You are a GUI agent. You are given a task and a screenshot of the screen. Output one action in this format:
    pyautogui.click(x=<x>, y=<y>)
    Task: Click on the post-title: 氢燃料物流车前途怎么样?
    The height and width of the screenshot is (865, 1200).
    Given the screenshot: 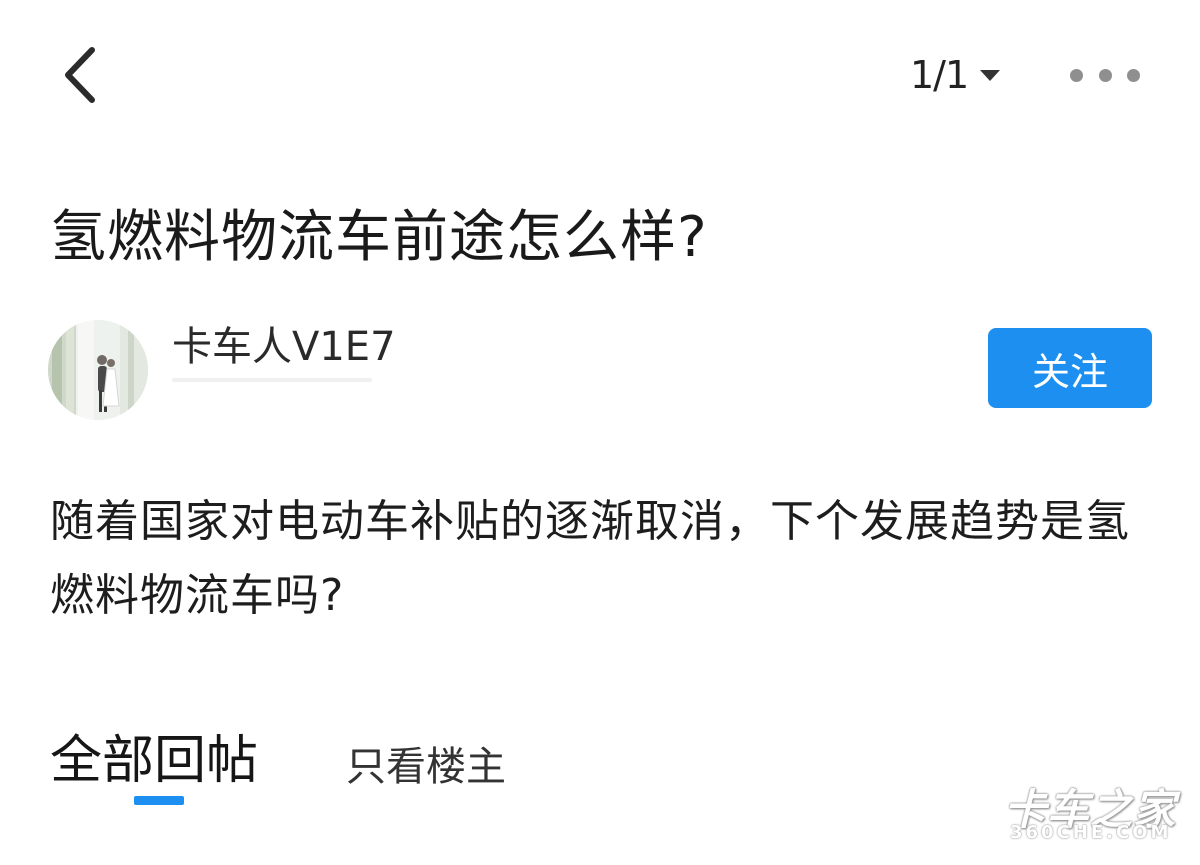 What is the action you would take?
    pyautogui.click(x=379, y=237)
    